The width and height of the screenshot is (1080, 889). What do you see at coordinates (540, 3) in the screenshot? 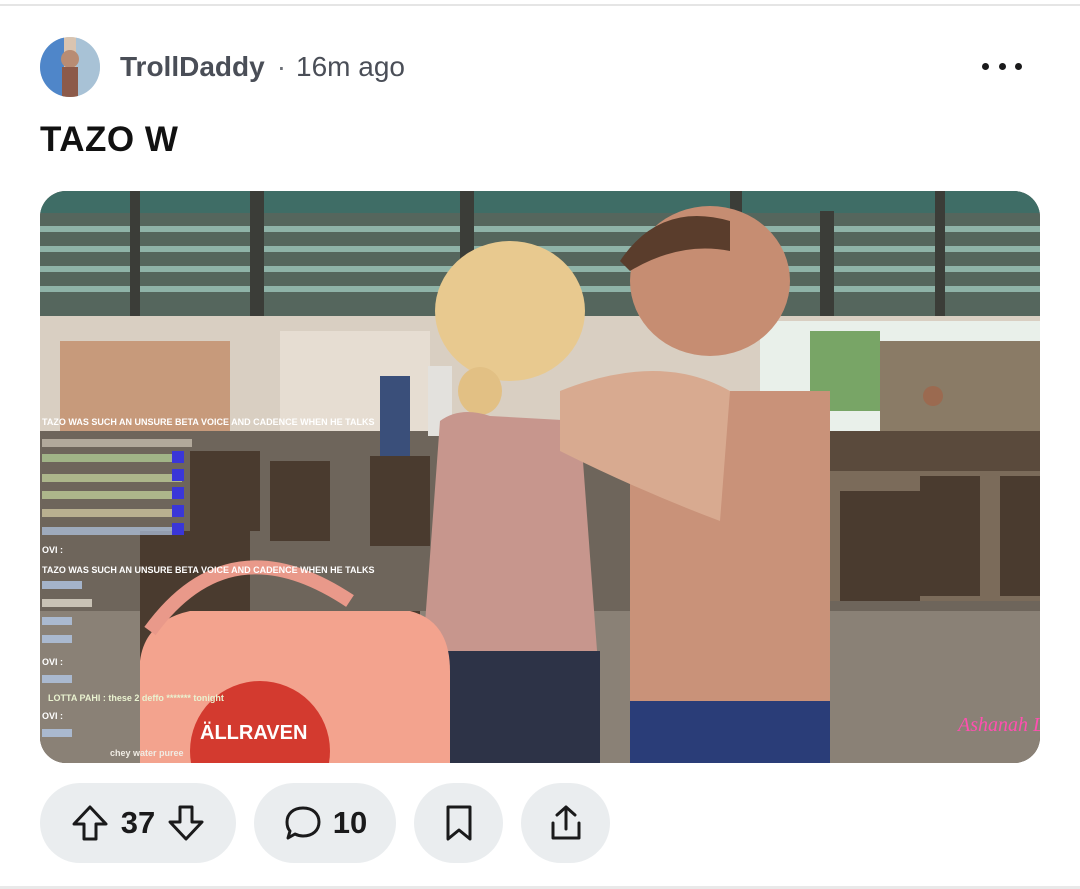
I see `top-divider` at bounding box center [540, 3].